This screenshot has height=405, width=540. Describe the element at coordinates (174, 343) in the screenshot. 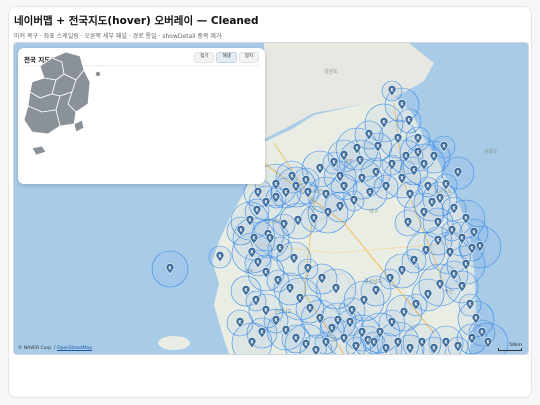

I see `land-jeju` at that location.